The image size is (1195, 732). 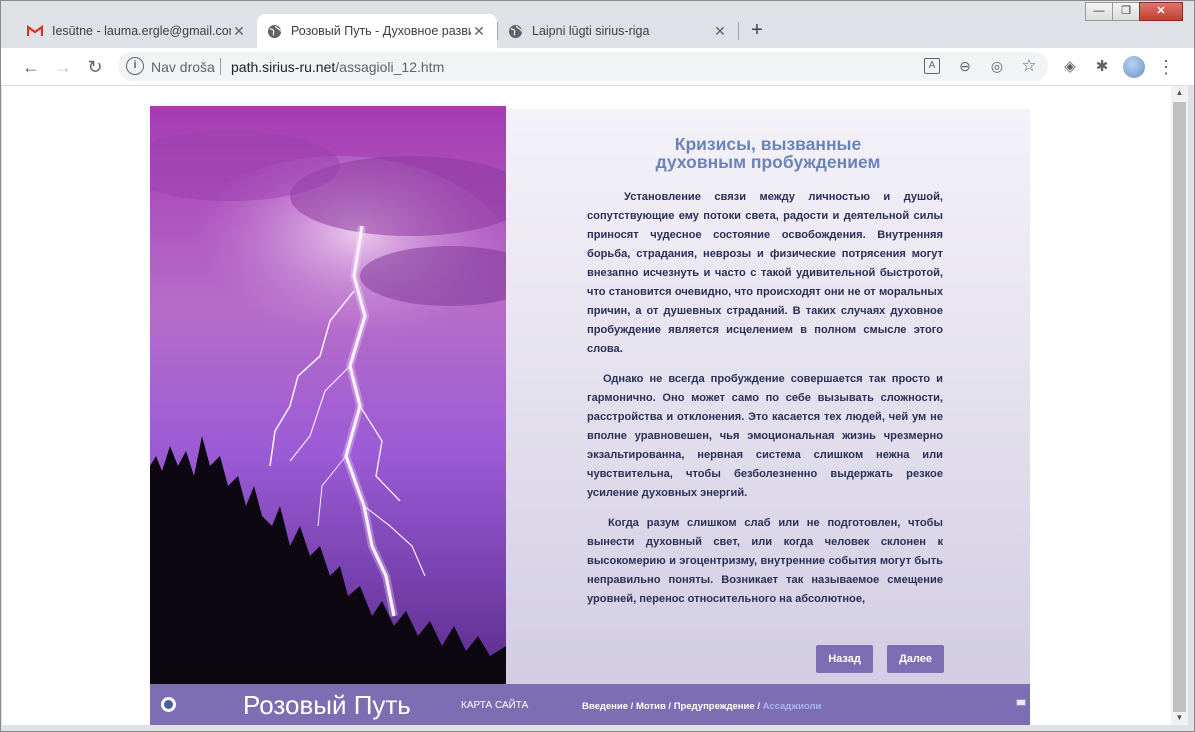 I want to click on sitemap-link: КАРТА САЙТА, so click(x=494, y=705).